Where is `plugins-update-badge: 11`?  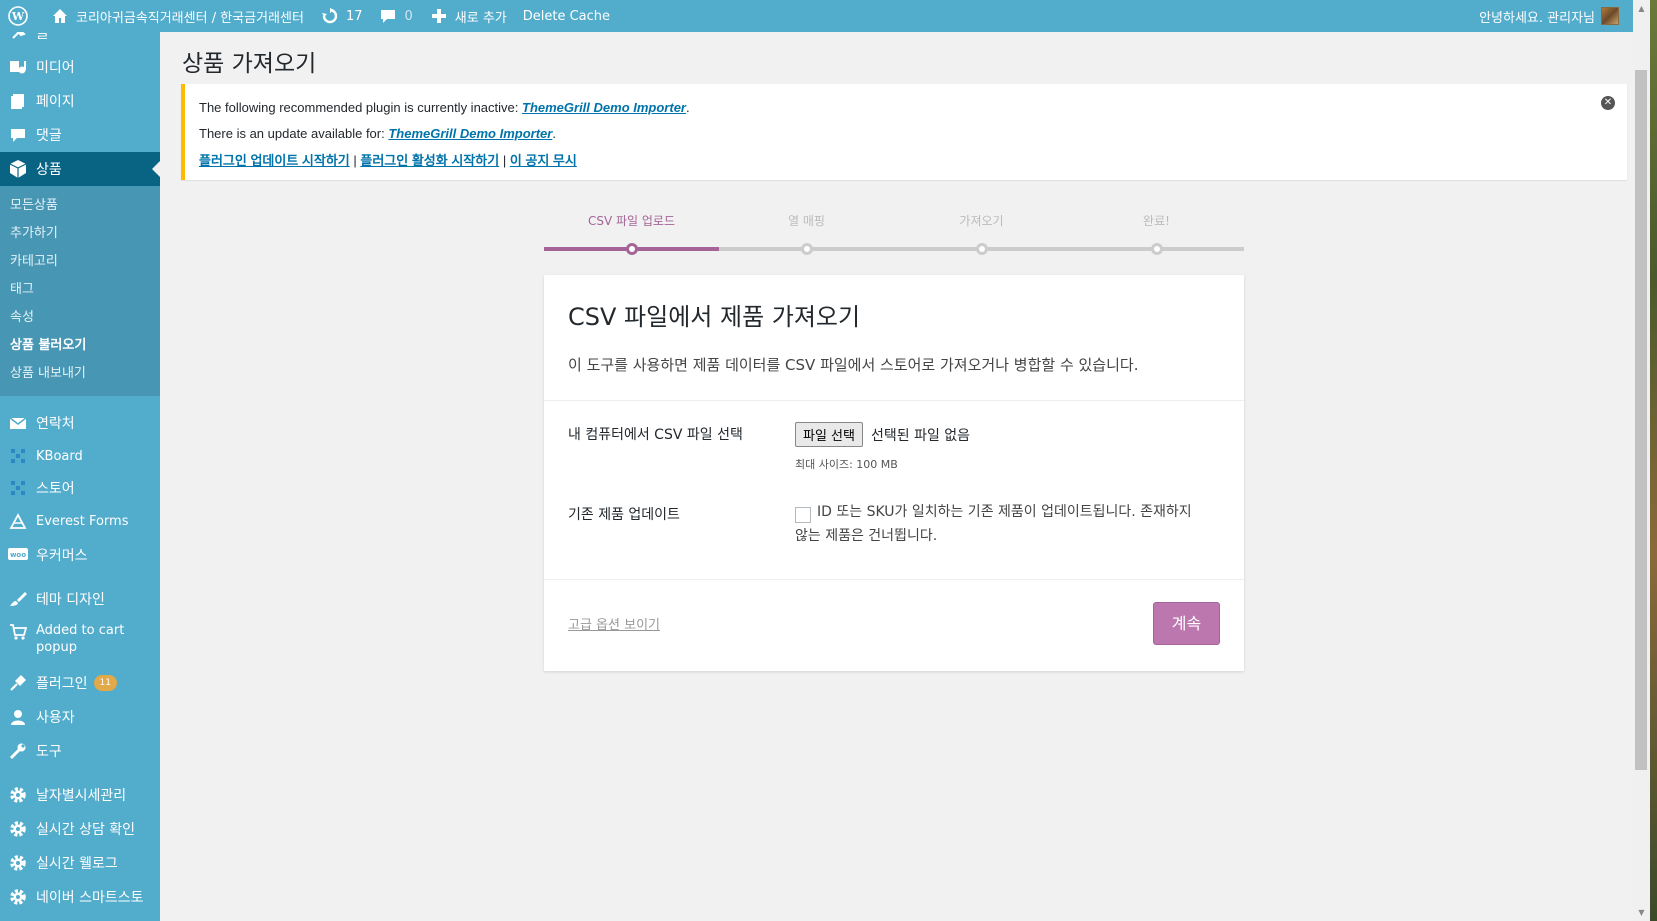
plugins-update-badge: 11 is located at coordinates (105, 683).